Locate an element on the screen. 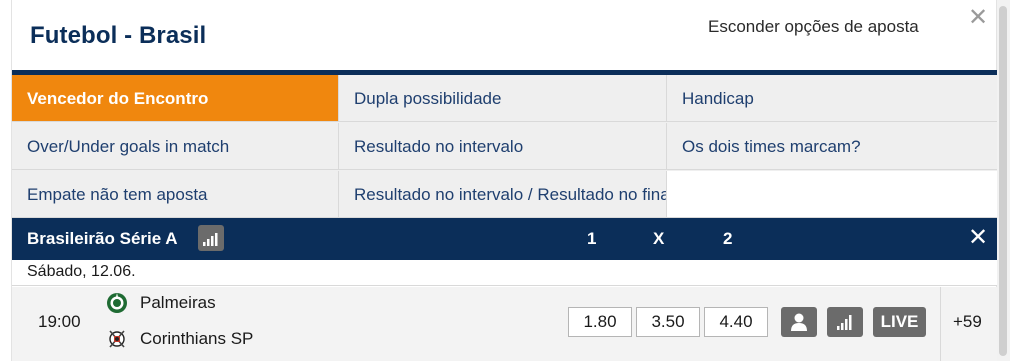  stats-icon is located at coordinates (211, 238).